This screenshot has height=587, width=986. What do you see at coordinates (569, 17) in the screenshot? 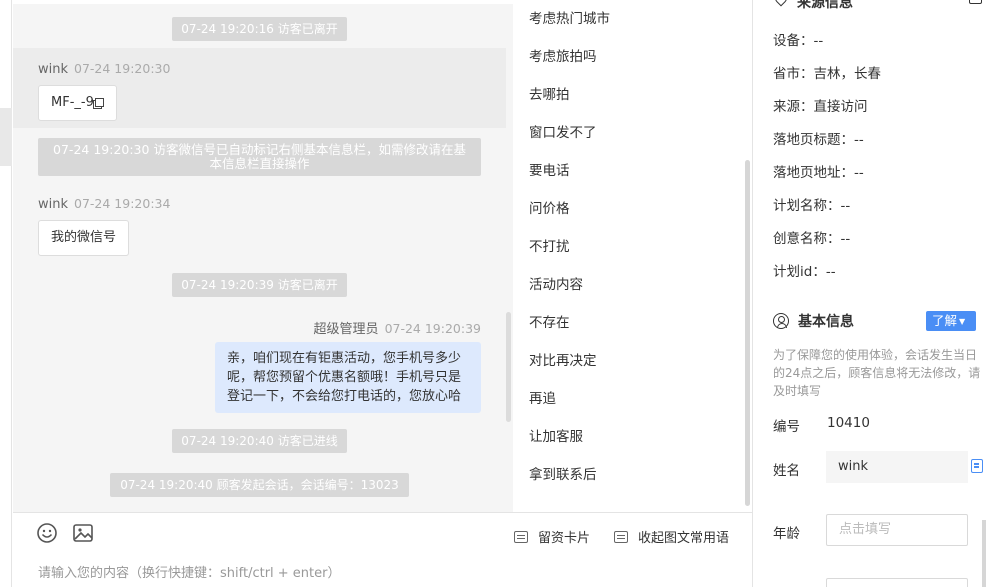
I see `quick-reply-item: 考虑热门城市` at bounding box center [569, 17].